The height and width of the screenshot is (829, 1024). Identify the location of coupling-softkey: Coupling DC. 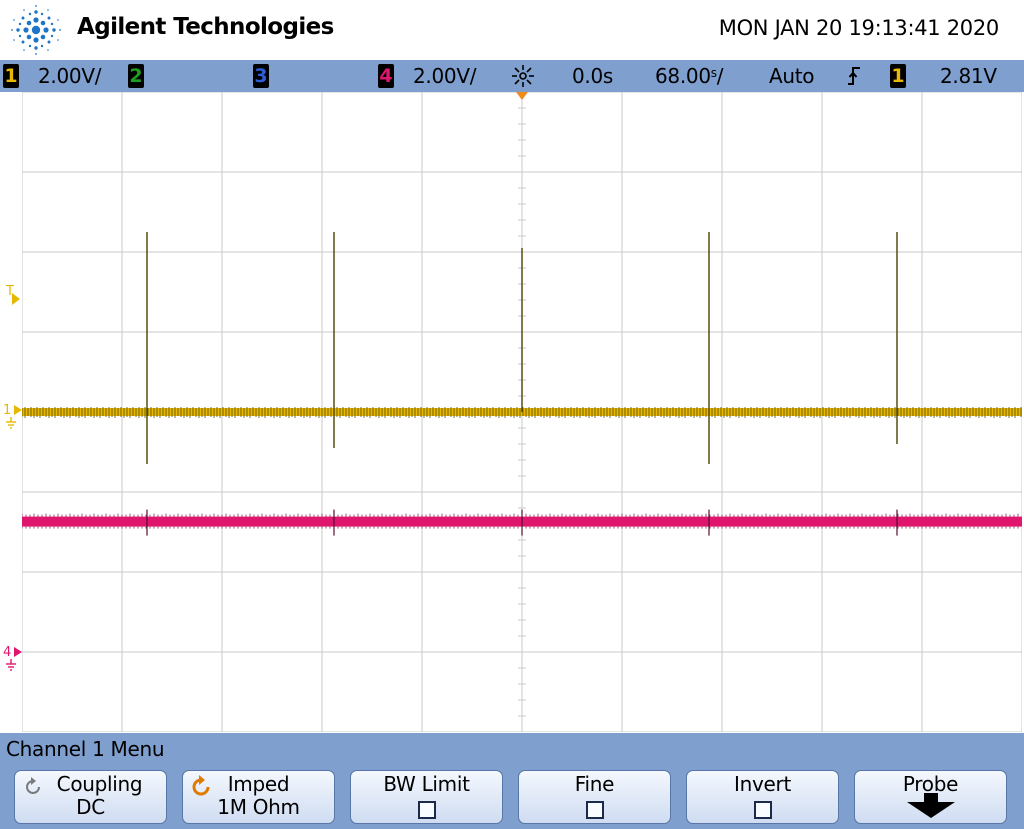
(90, 797).